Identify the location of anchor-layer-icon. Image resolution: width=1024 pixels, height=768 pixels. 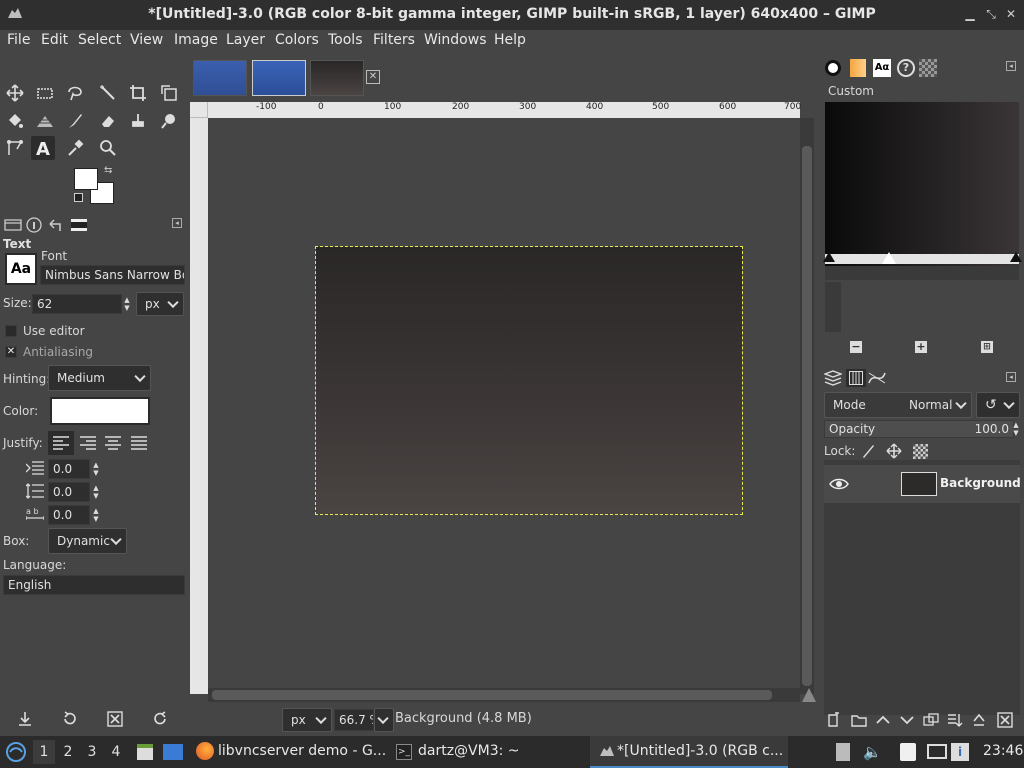
(979, 720).